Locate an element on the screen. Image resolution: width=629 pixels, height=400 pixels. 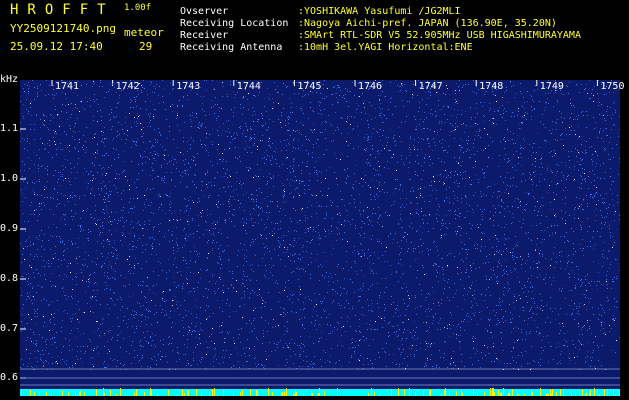
x-tick-label: 1747 is located at coordinates (430, 86).